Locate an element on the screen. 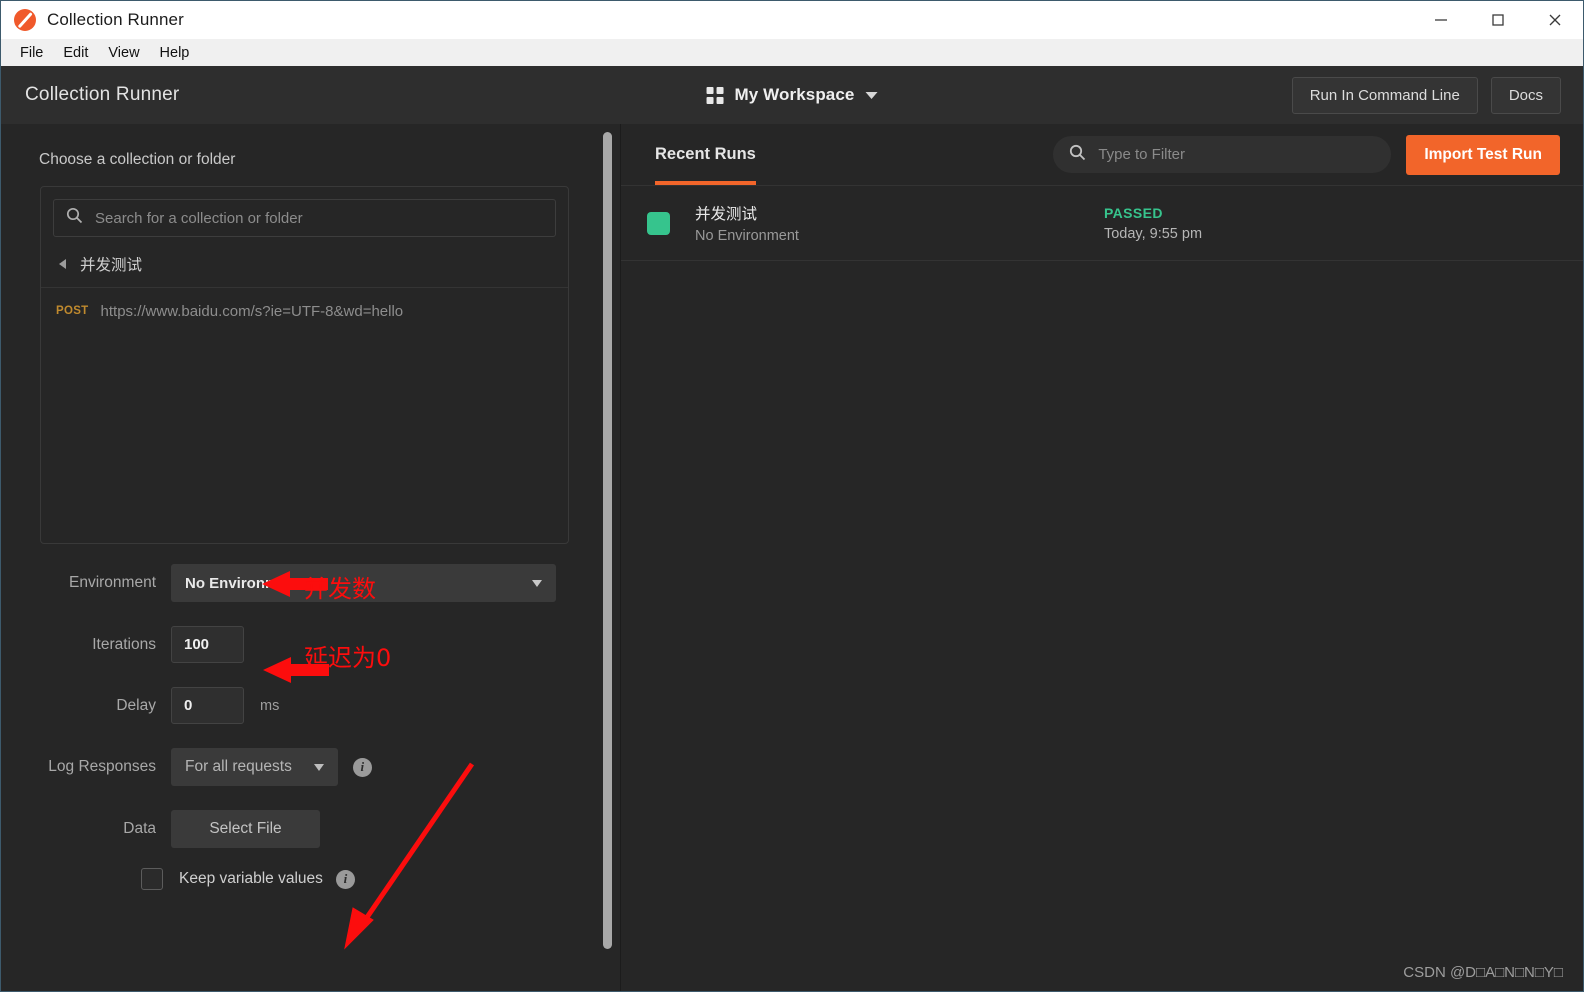 The height and width of the screenshot is (992, 1584). data-row: Data Select File is located at coordinates (311, 829).